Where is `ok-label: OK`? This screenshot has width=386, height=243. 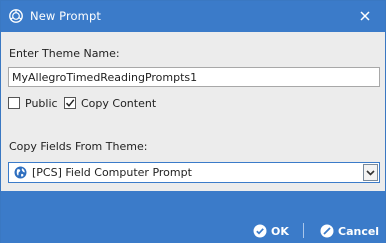 ok-label: OK is located at coordinates (280, 231).